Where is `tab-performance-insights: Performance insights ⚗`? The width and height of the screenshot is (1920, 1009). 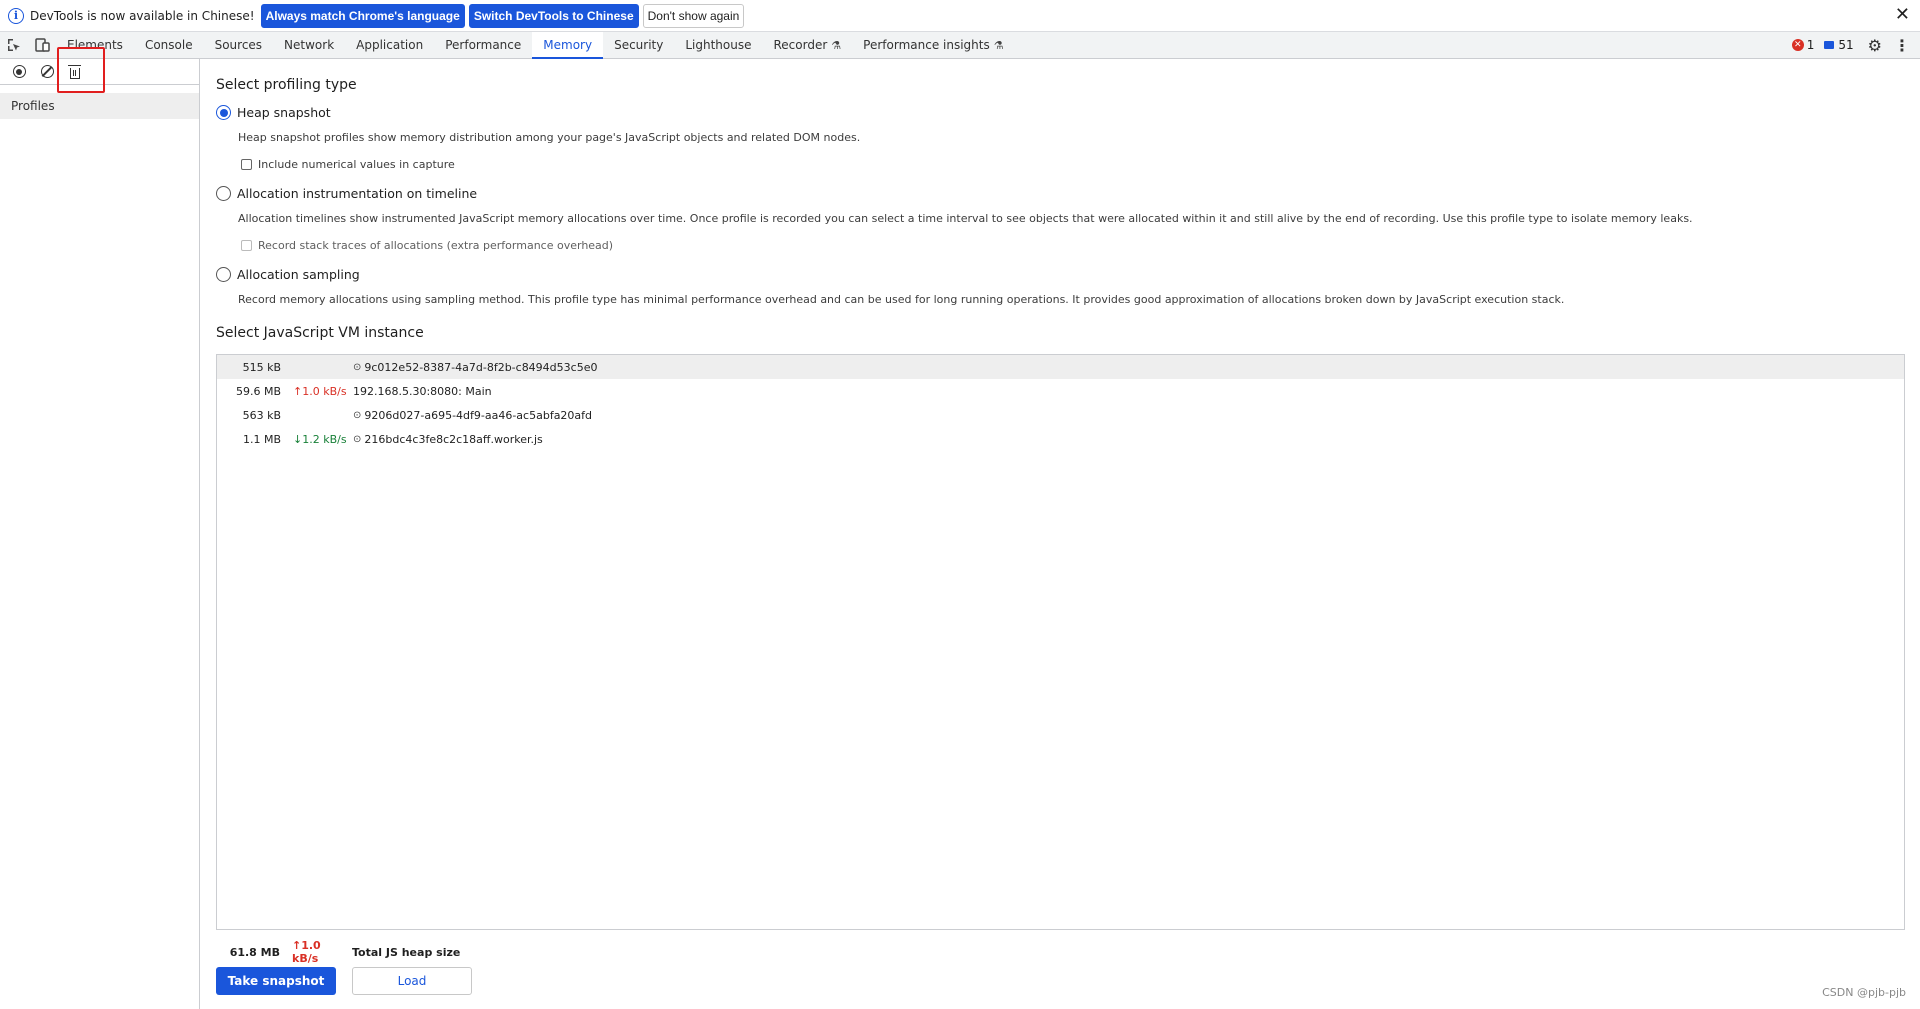 tab-performance-insights: Performance insights ⚗ is located at coordinates (933, 45).